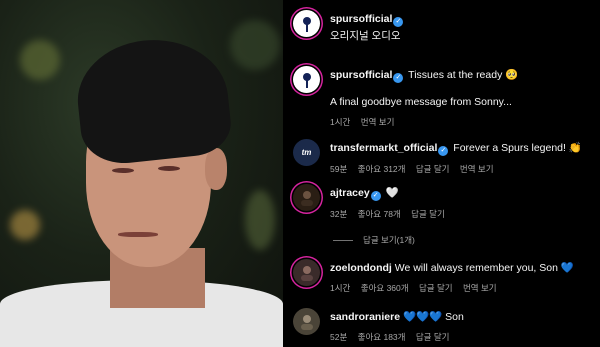  Describe the element at coordinates (462, 36) in the screenshot. I see `audio-label: 오리지널 오디오` at that location.